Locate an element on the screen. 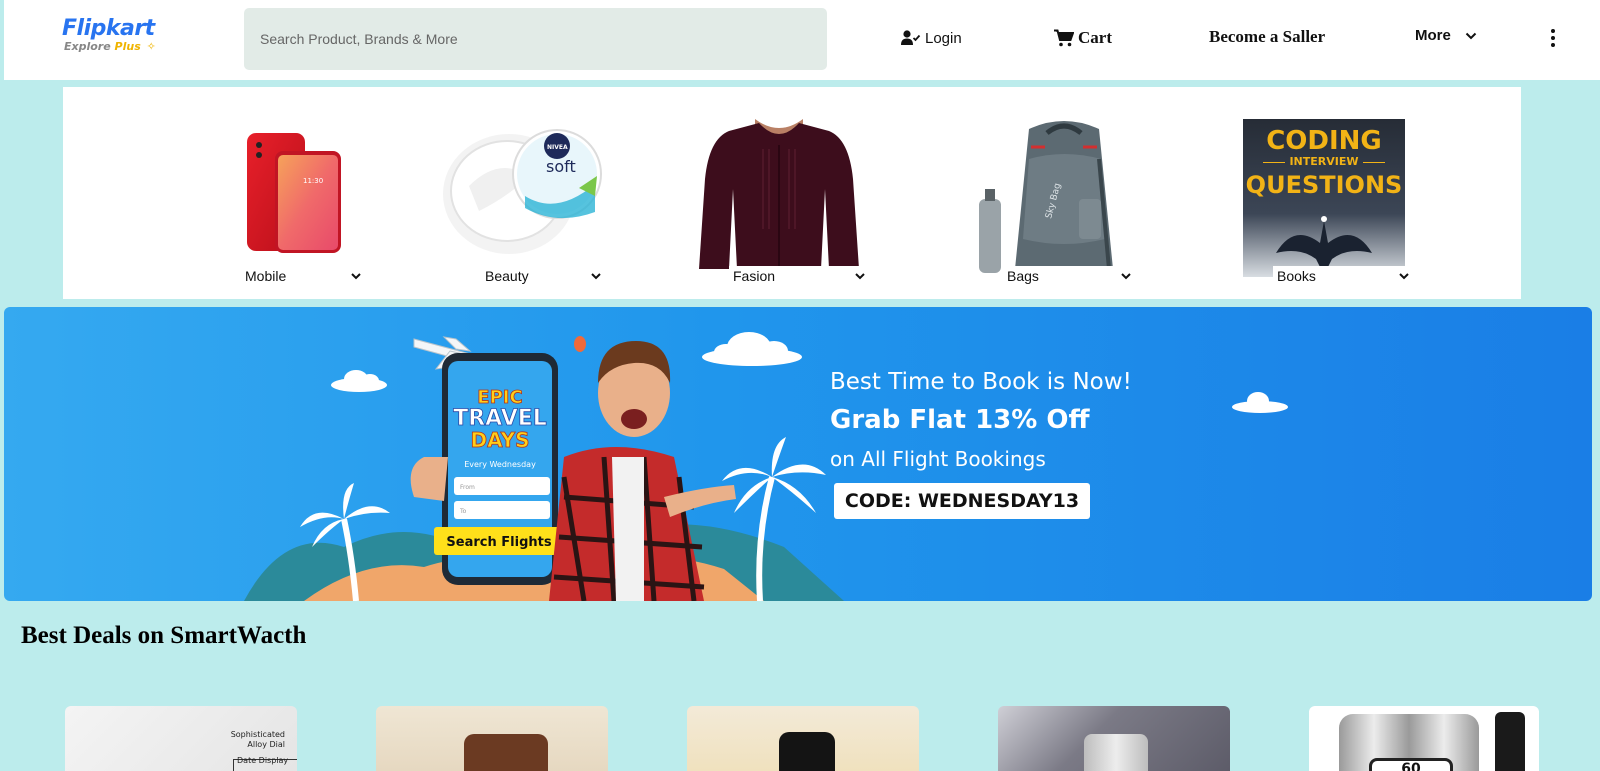 This screenshot has width=1600, height=771. category-books: CODING INTERVIEW QUESTIONS Books is located at coordinates (1353, 193).